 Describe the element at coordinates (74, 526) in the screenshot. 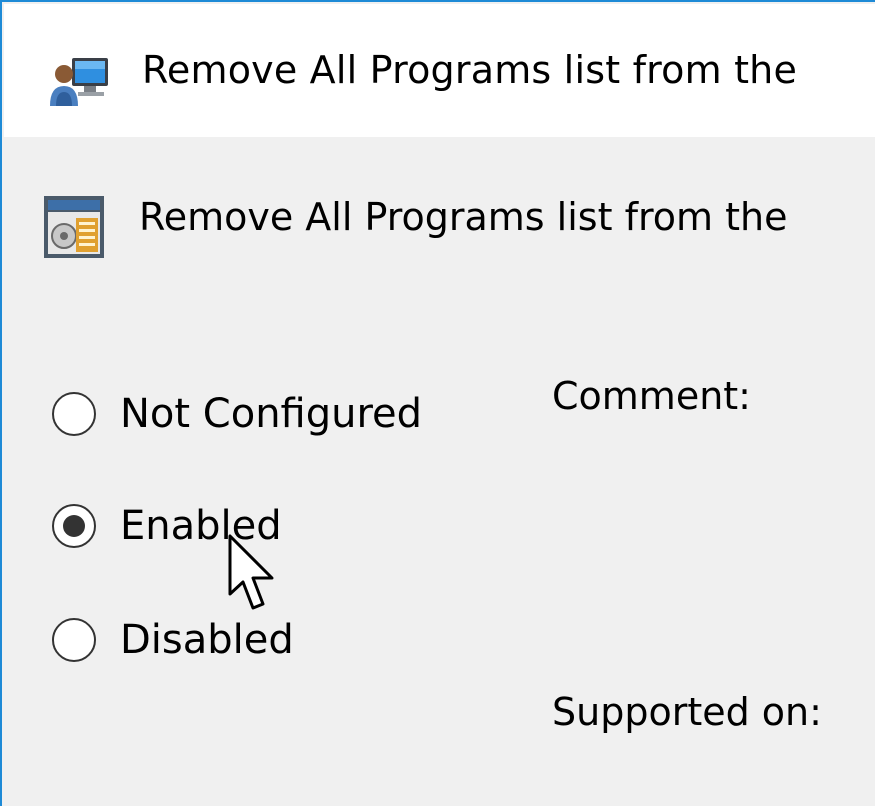

I see `radio-enabled-circle` at that location.